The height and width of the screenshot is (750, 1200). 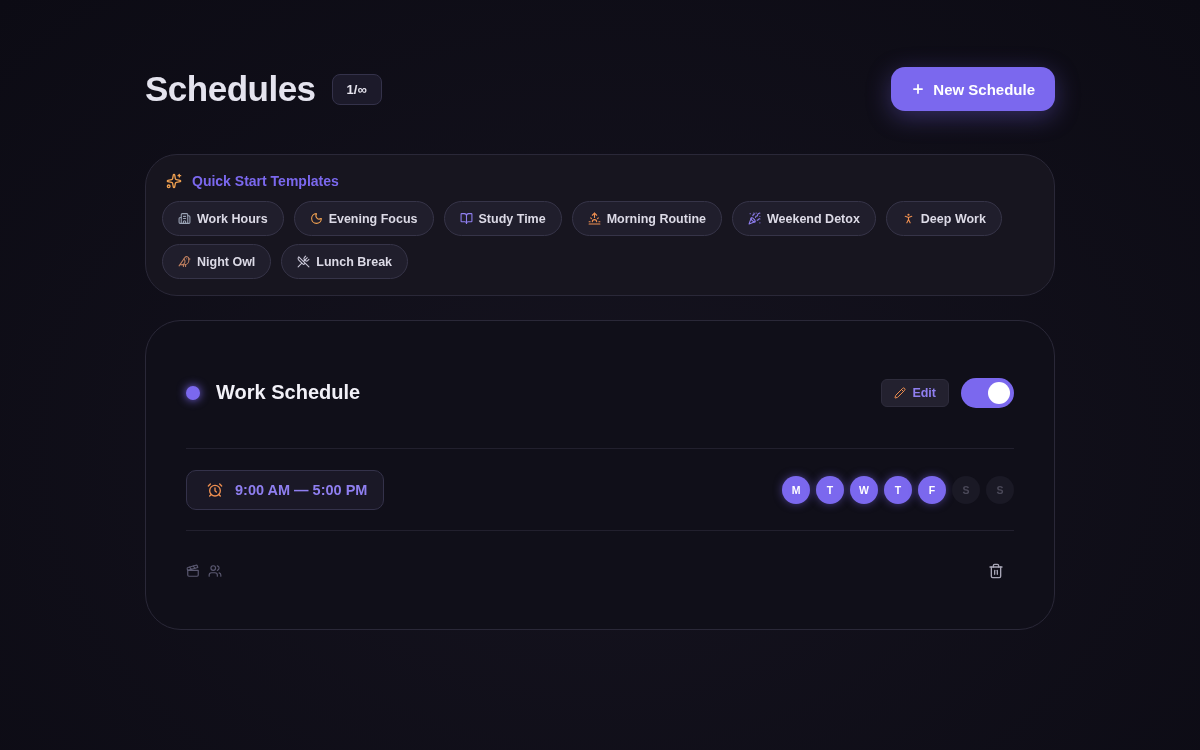 I want to click on delete-icon, so click(x=996, y=571).